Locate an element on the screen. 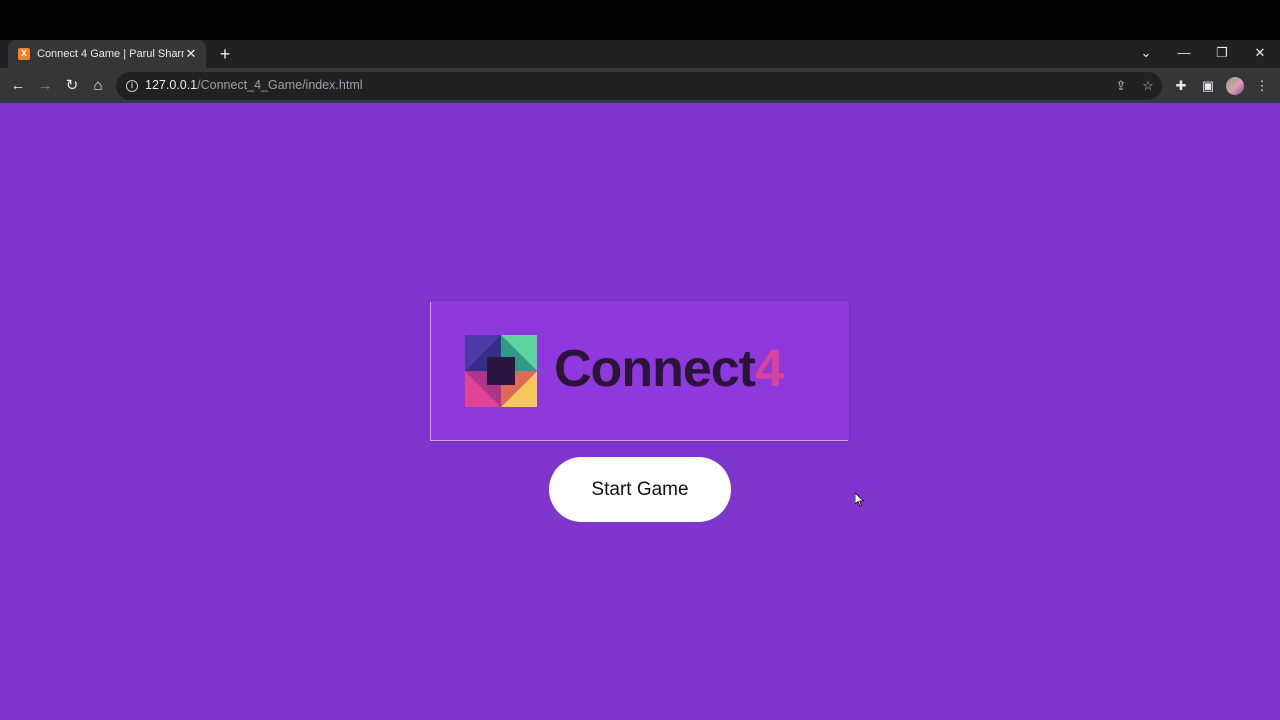 The width and height of the screenshot is (1280, 720). screen-top-border is located at coordinates (640, 20).